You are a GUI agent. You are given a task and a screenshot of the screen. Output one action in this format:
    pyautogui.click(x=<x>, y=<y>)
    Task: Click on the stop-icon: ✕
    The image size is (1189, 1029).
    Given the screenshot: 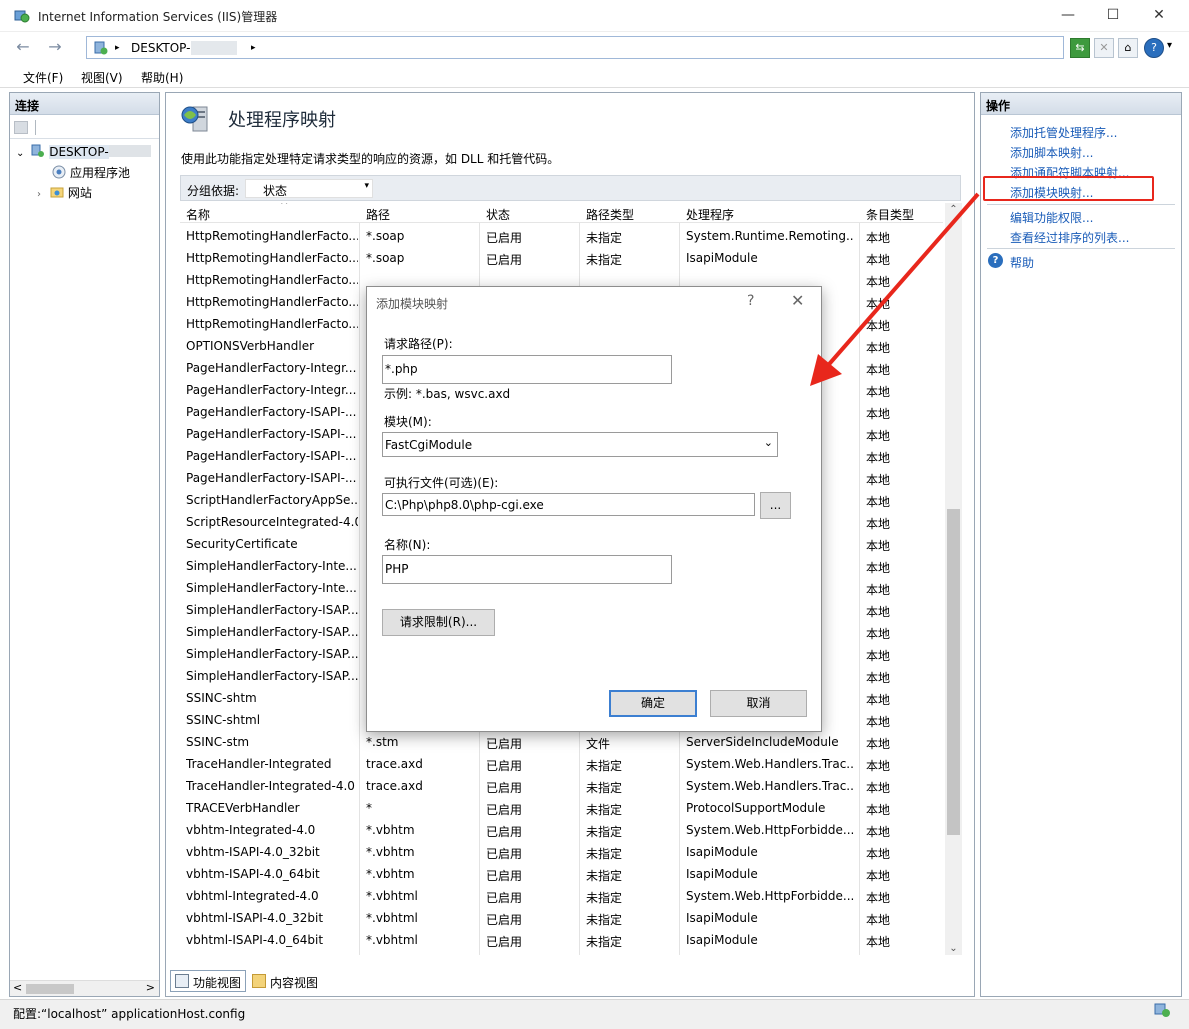 What is the action you would take?
    pyautogui.click(x=1104, y=48)
    